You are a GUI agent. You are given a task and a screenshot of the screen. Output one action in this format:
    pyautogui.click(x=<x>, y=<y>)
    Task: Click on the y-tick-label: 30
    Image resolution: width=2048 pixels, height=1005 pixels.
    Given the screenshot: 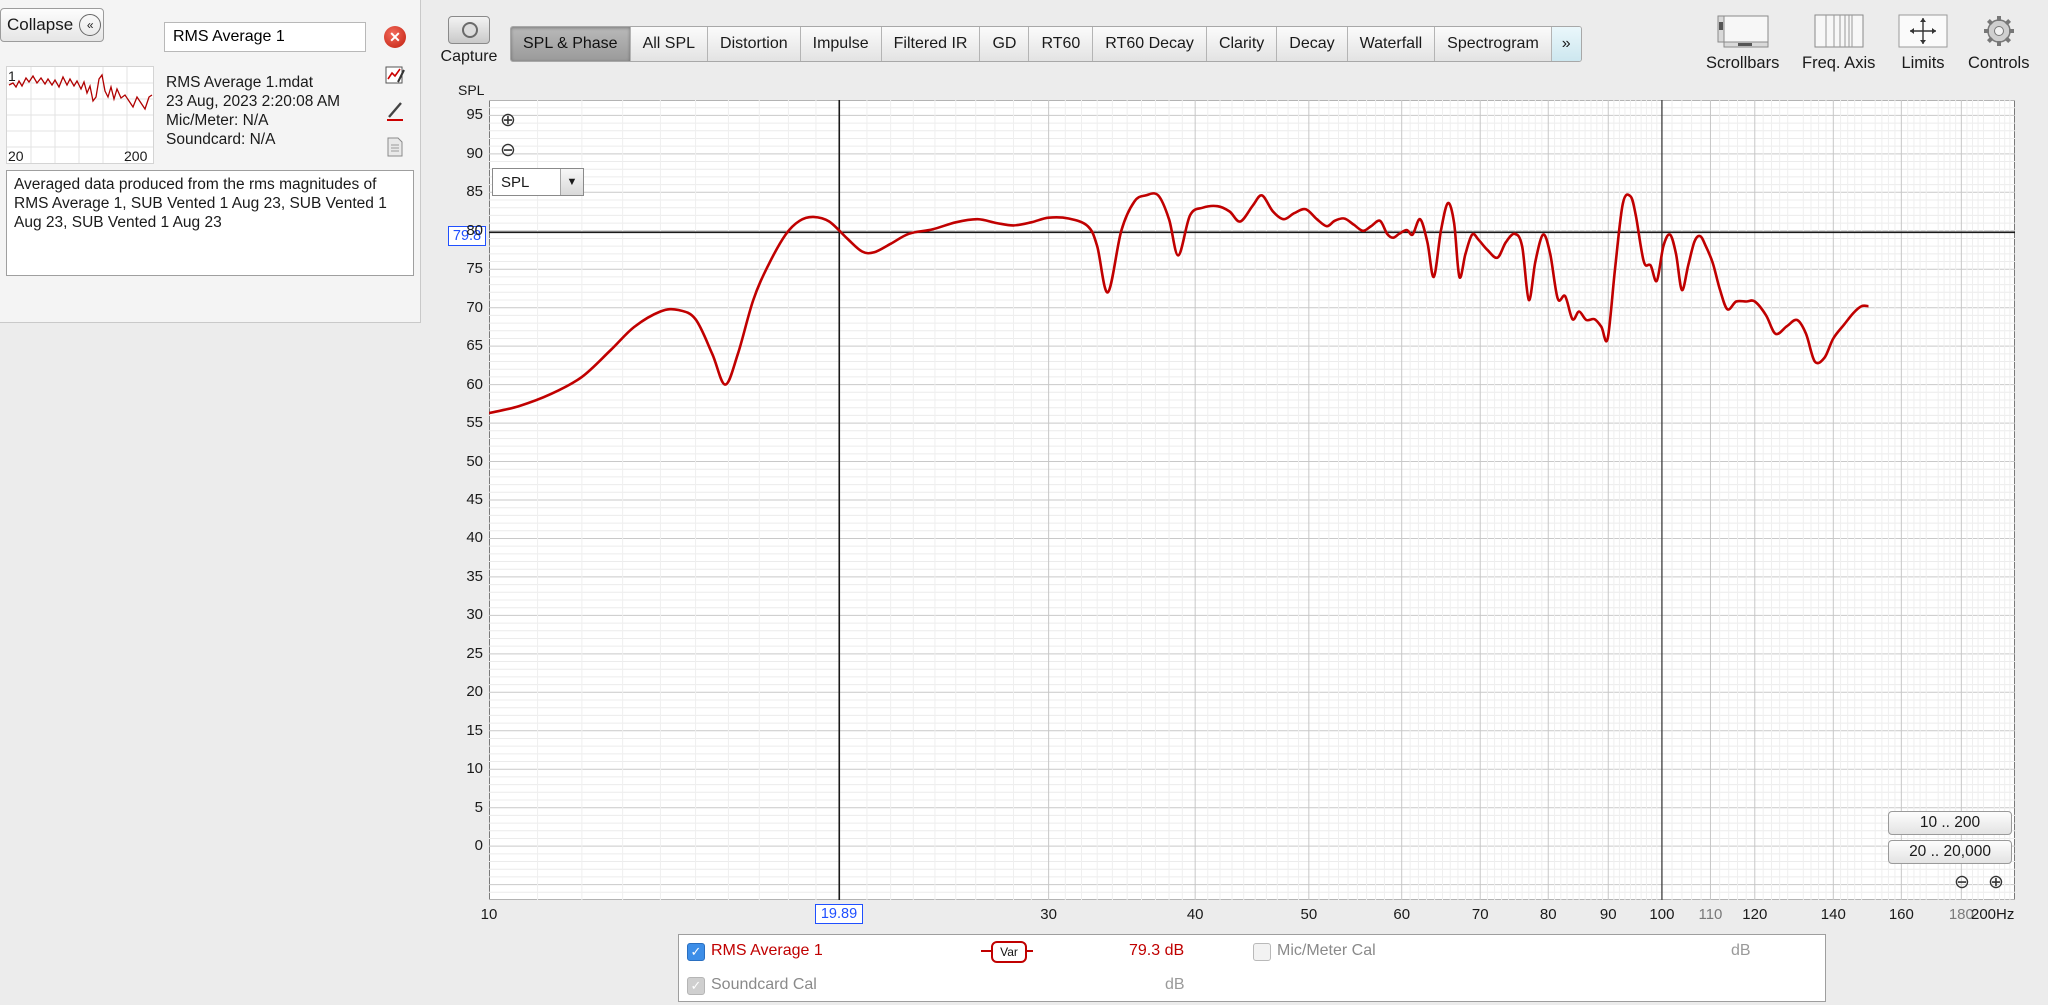 What is the action you would take?
    pyautogui.click(x=474, y=615)
    